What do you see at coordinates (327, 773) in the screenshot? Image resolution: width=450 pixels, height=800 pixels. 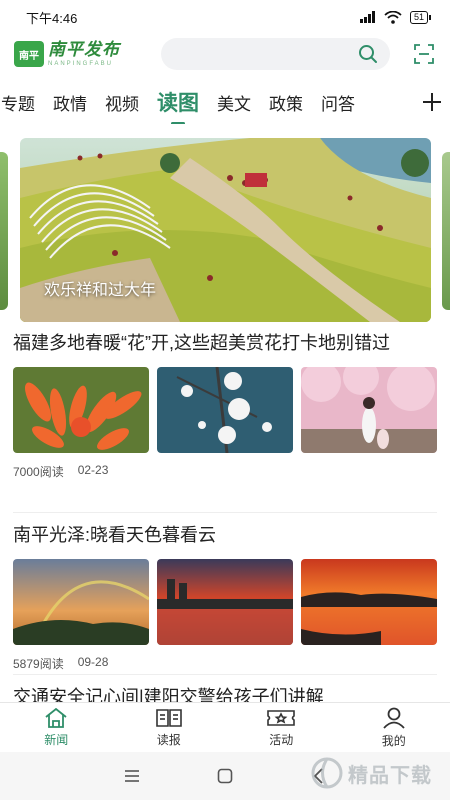 I see `watermark-logo-icon` at bounding box center [327, 773].